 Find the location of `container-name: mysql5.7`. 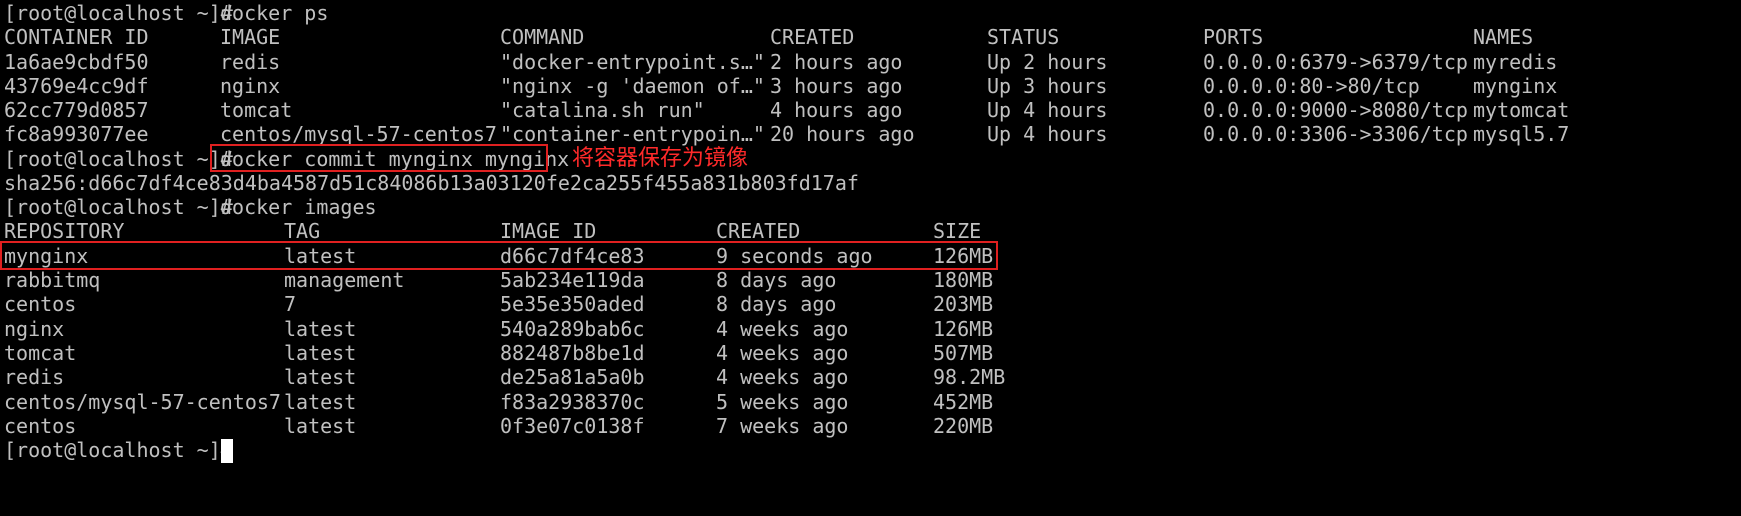

container-name: mysql5.7 is located at coordinates (1521, 134).